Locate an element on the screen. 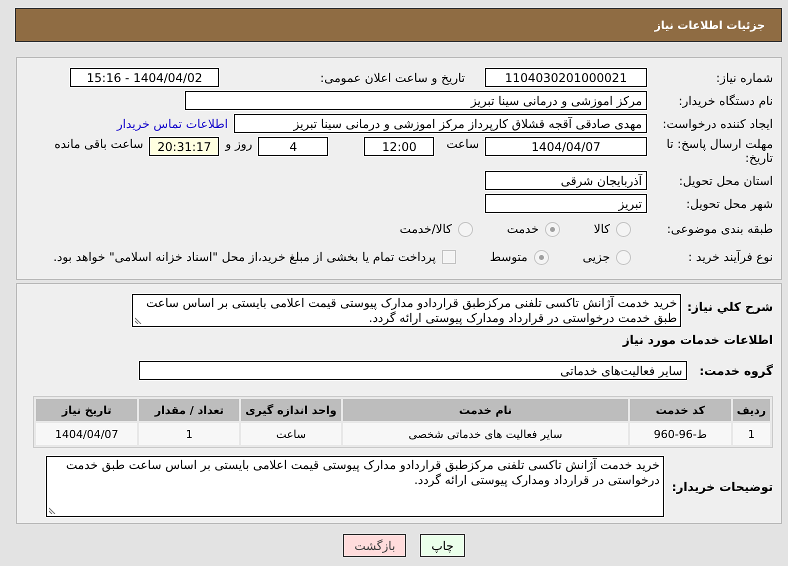 This screenshot has height=566, width=788. table-cell: ساعت is located at coordinates (291, 434).